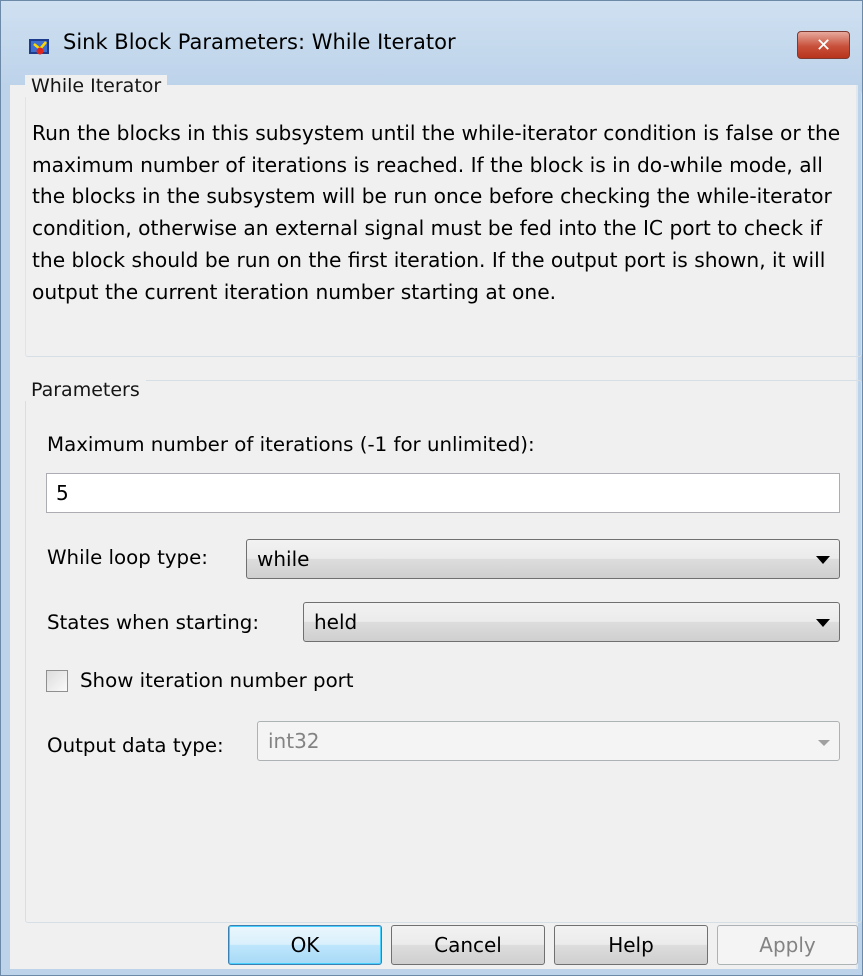 The image size is (863, 976). I want to click on loop-type-value: while, so click(283, 559).